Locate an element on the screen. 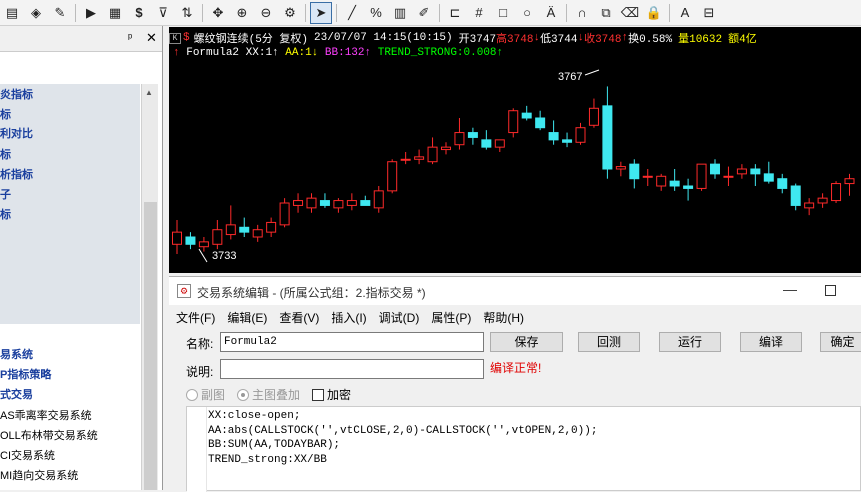  line-icon: ╱ is located at coordinates (352, 13).